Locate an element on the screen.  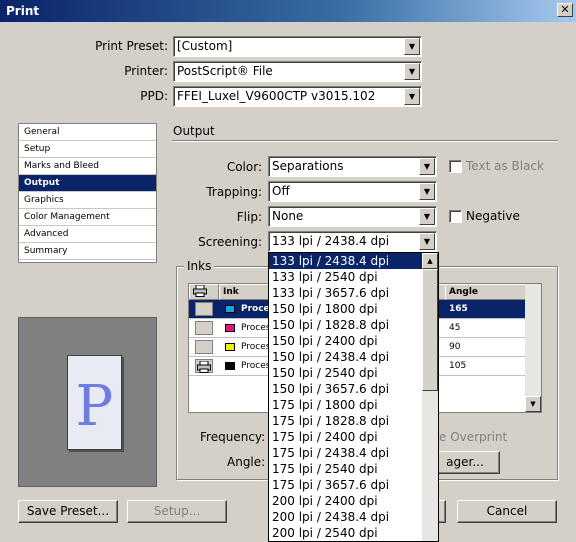
screening-option: 175 lpi / 1828.8 dpi is located at coordinates (345, 421).